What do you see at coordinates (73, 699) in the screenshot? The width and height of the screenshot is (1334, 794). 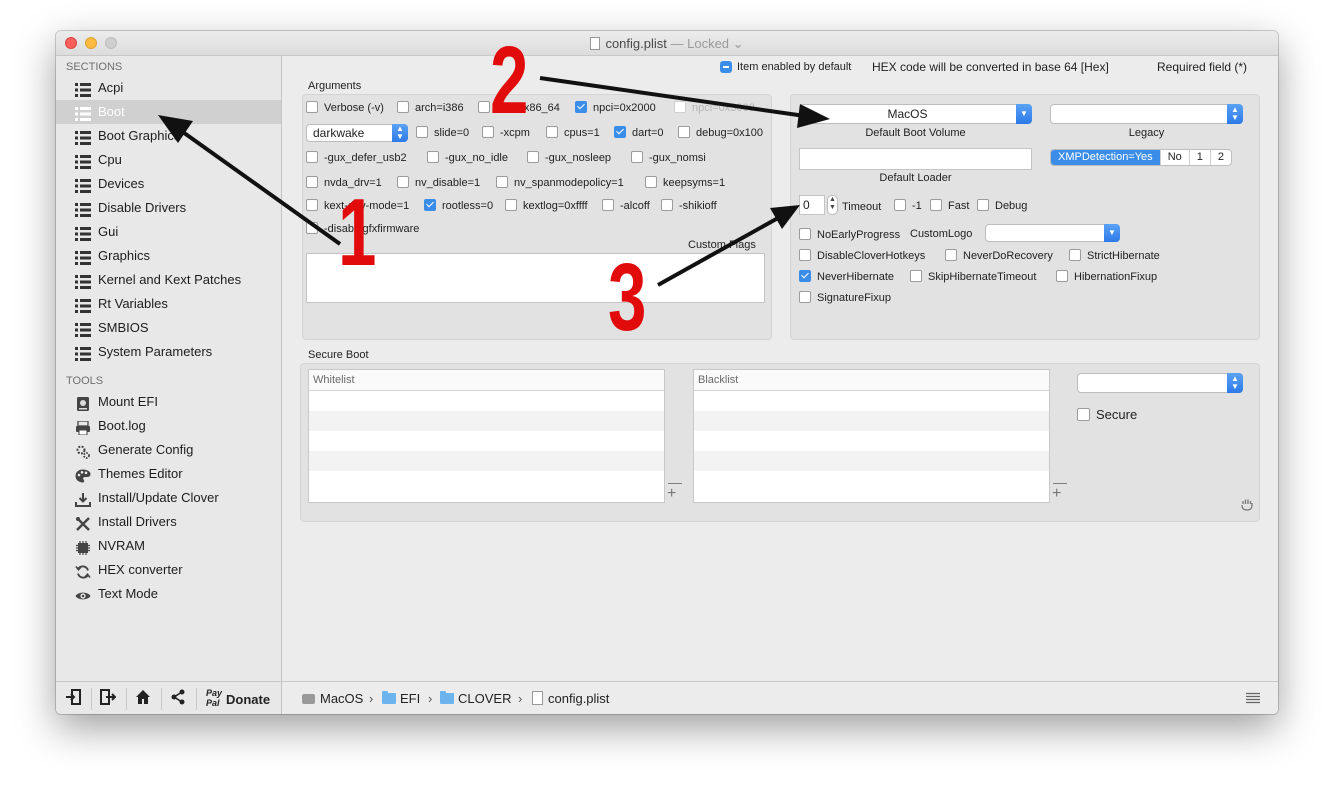 I see `import-button` at bounding box center [73, 699].